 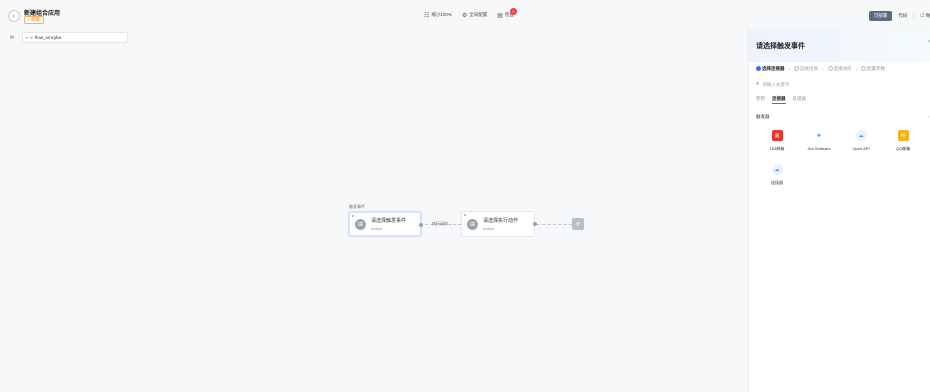 What do you see at coordinates (773, 68) in the screenshot?
I see `step-1-label: 选择连接器` at bounding box center [773, 68].